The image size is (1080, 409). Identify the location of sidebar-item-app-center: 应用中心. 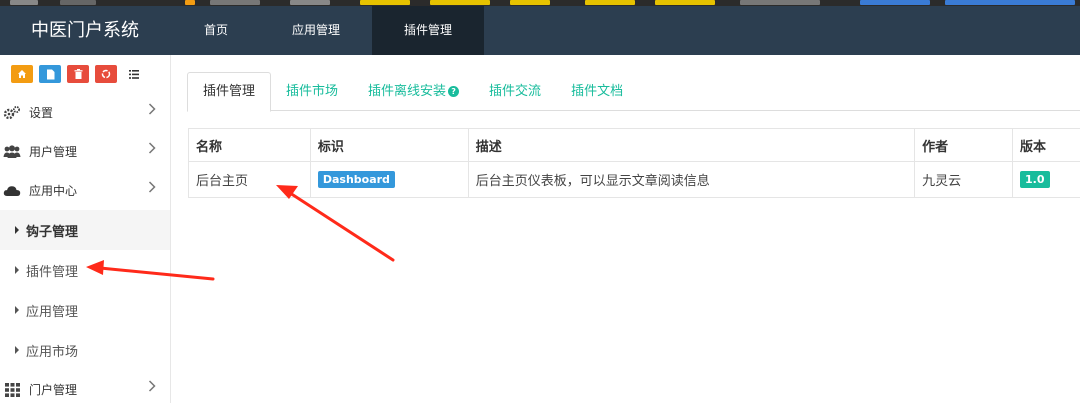
(85, 190).